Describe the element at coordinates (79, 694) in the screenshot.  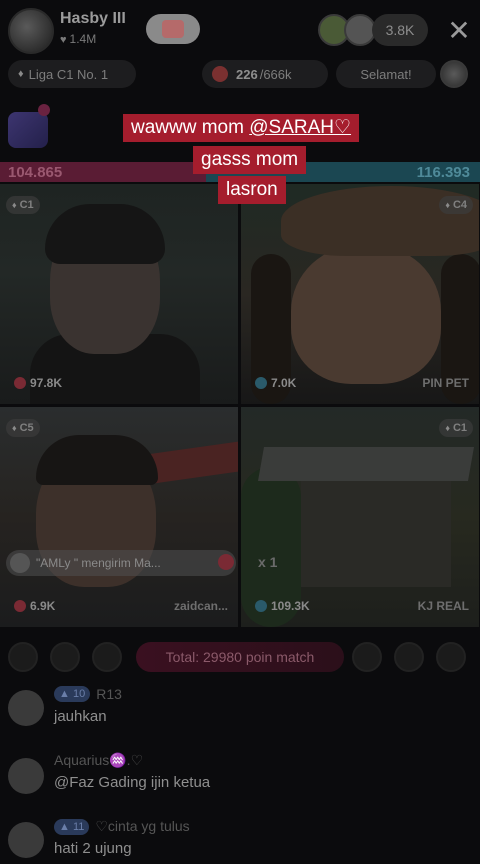
I see `level-value: 10` at that location.